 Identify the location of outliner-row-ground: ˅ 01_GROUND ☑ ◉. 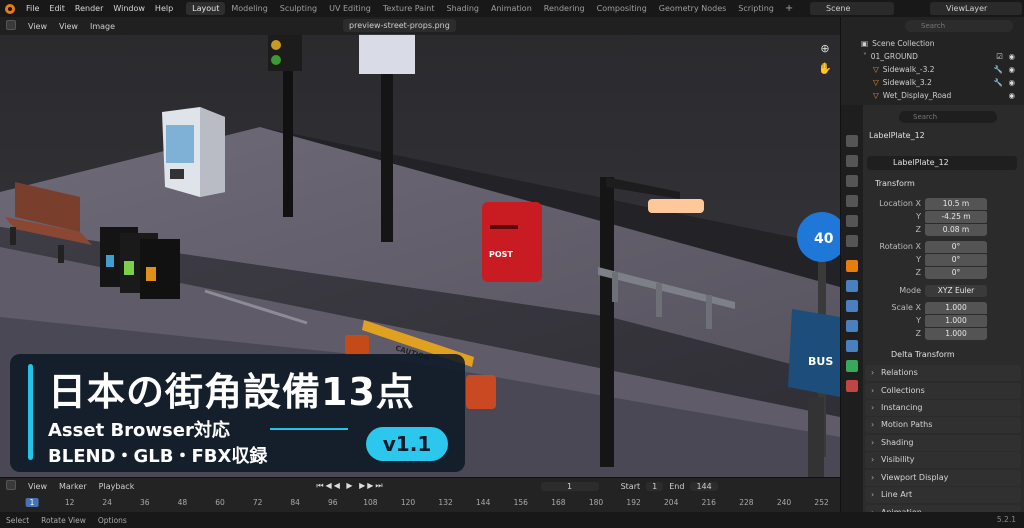
(932, 56).